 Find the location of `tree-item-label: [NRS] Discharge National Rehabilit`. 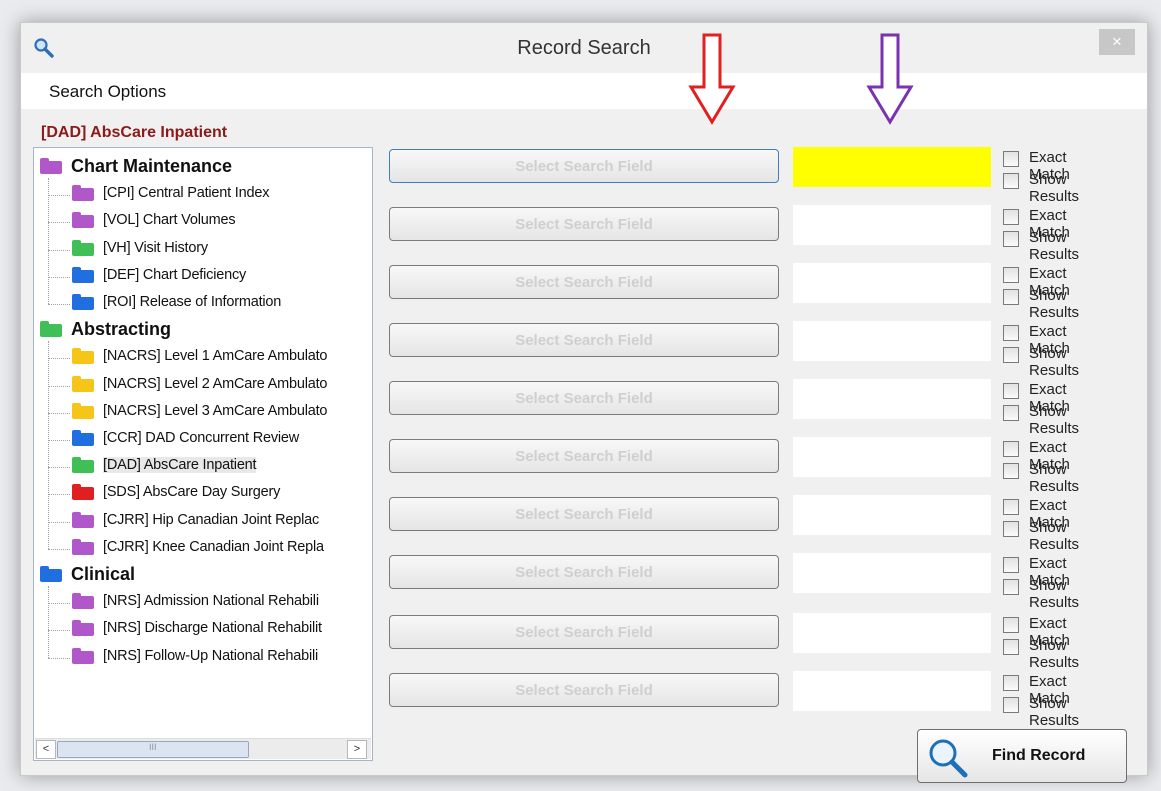

tree-item-label: [NRS] Discharge National Rehabilit is located at coordinates (212, 628).